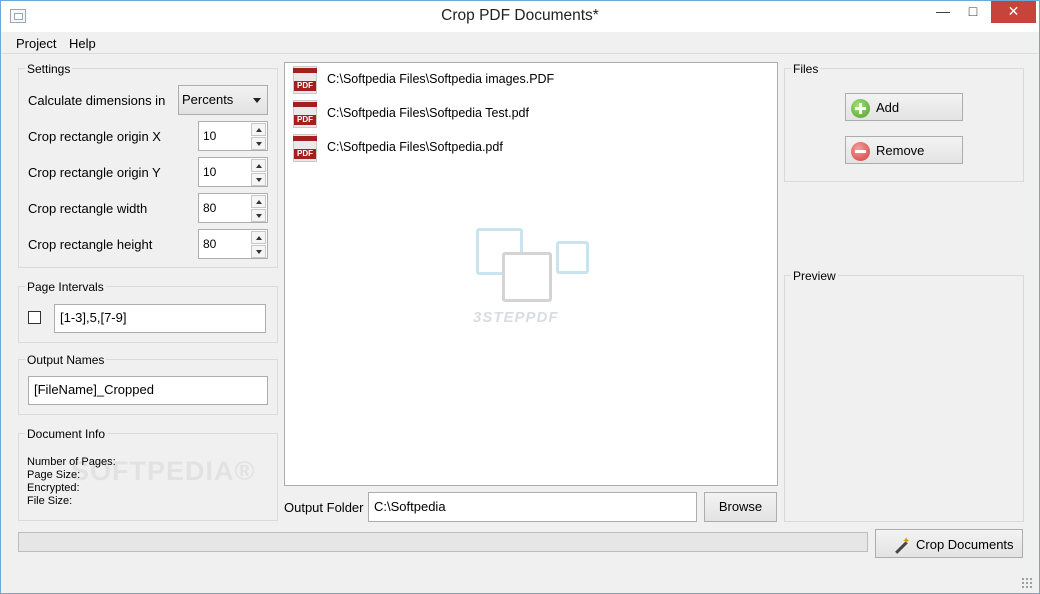 This screenshot has width=1040, height=594. I want to click on chevron-down-icon, so click(257, 100).